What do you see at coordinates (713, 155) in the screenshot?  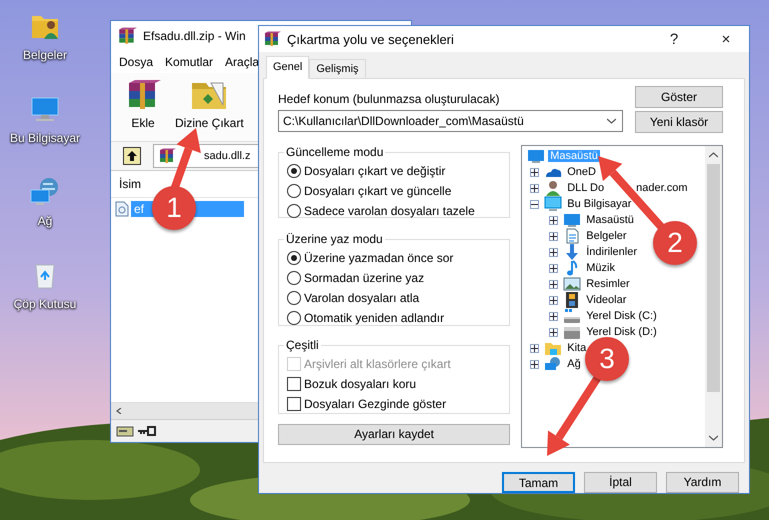 I see `scroll-up-icon` at bounding box center [713, 155].